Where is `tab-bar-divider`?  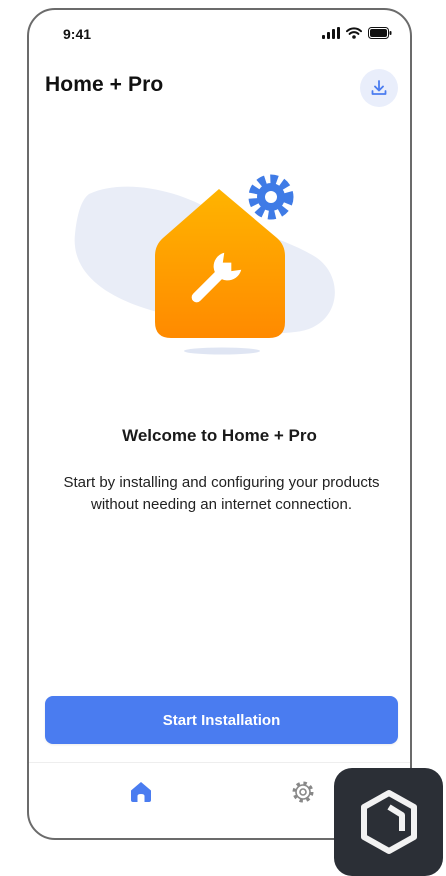
tab-bar-divider is located at coordinates (219, 762).